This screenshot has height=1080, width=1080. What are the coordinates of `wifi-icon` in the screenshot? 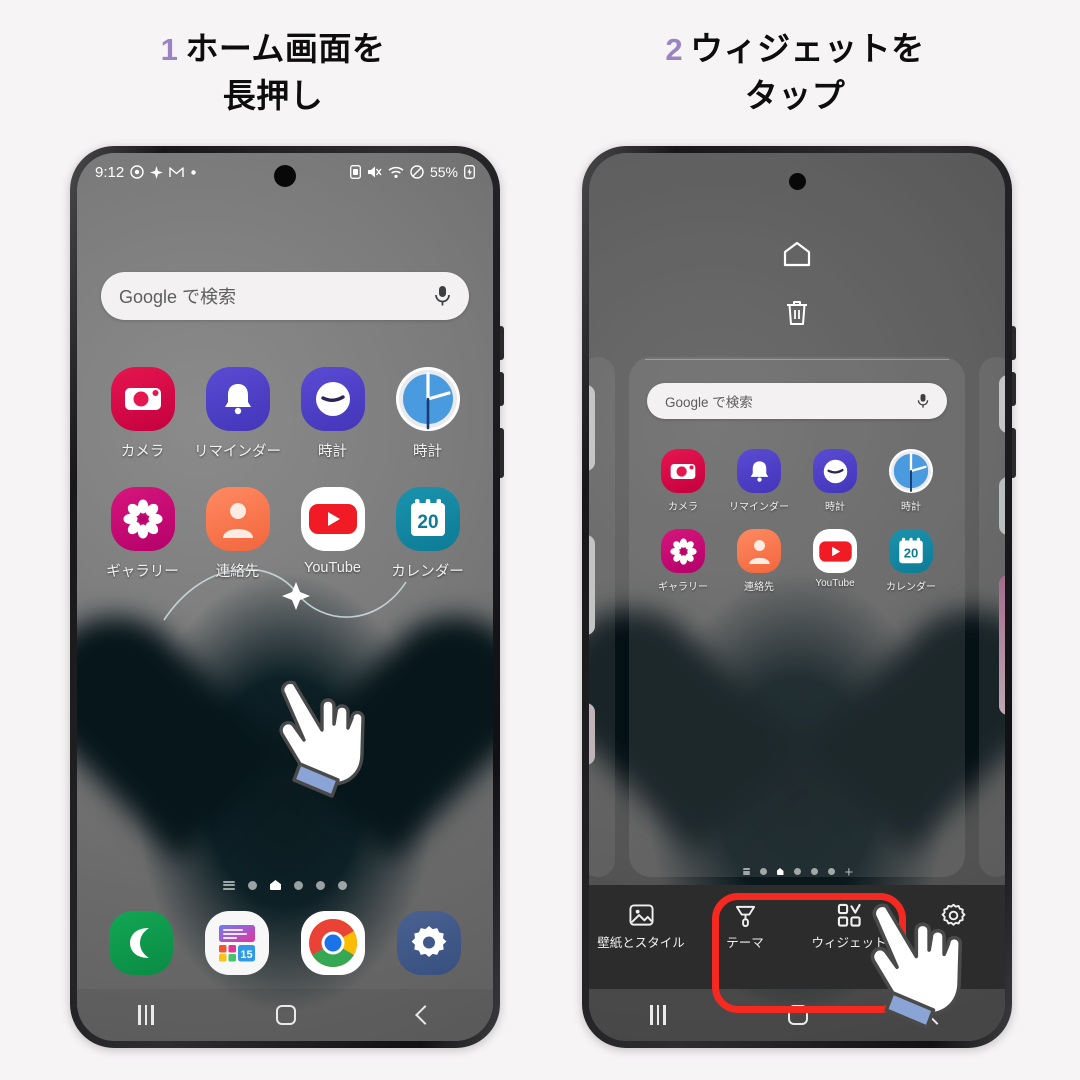 It's located at (396, 172).